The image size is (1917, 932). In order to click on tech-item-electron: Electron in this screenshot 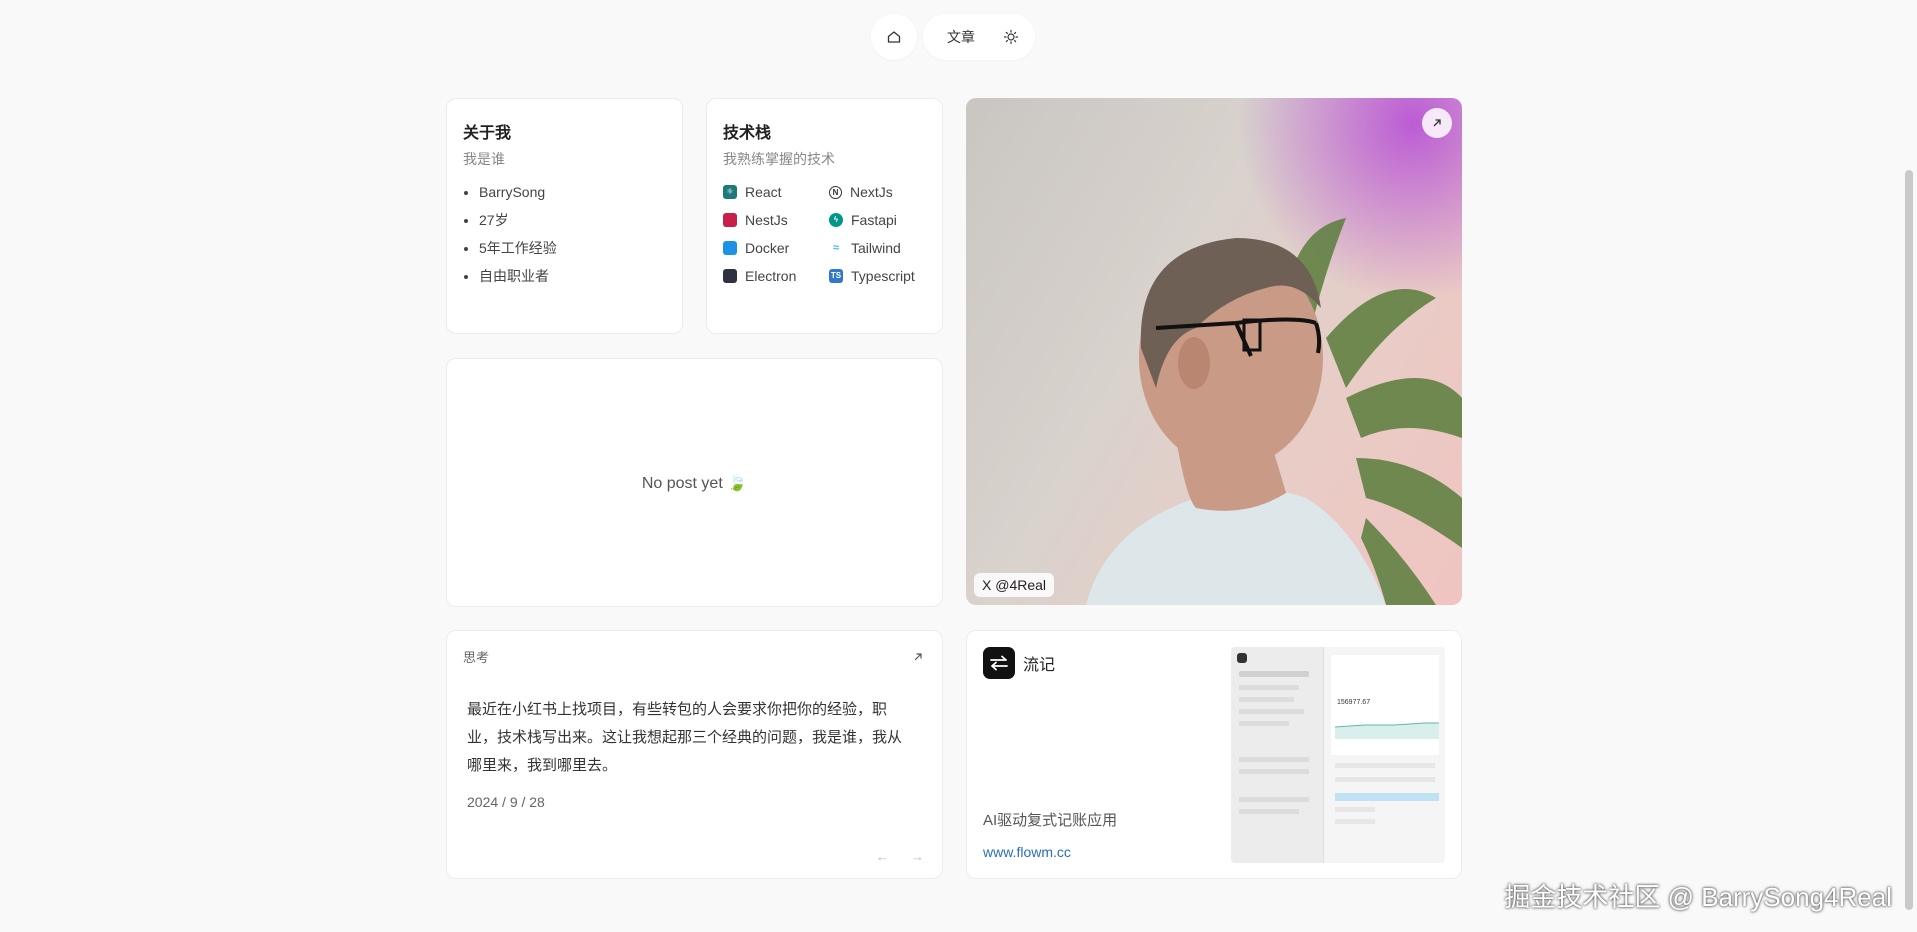, I will do `click(776, 276)`.